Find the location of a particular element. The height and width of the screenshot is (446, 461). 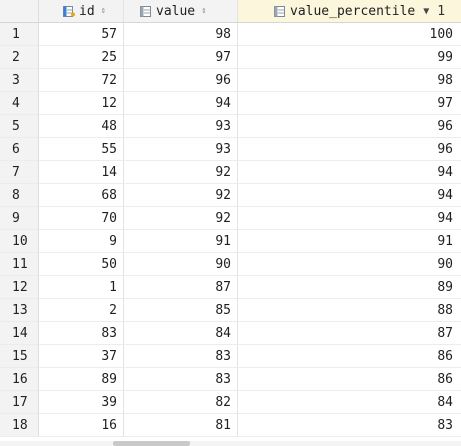

cell-value-percentile: 100 is located at coordinates (349, 34).